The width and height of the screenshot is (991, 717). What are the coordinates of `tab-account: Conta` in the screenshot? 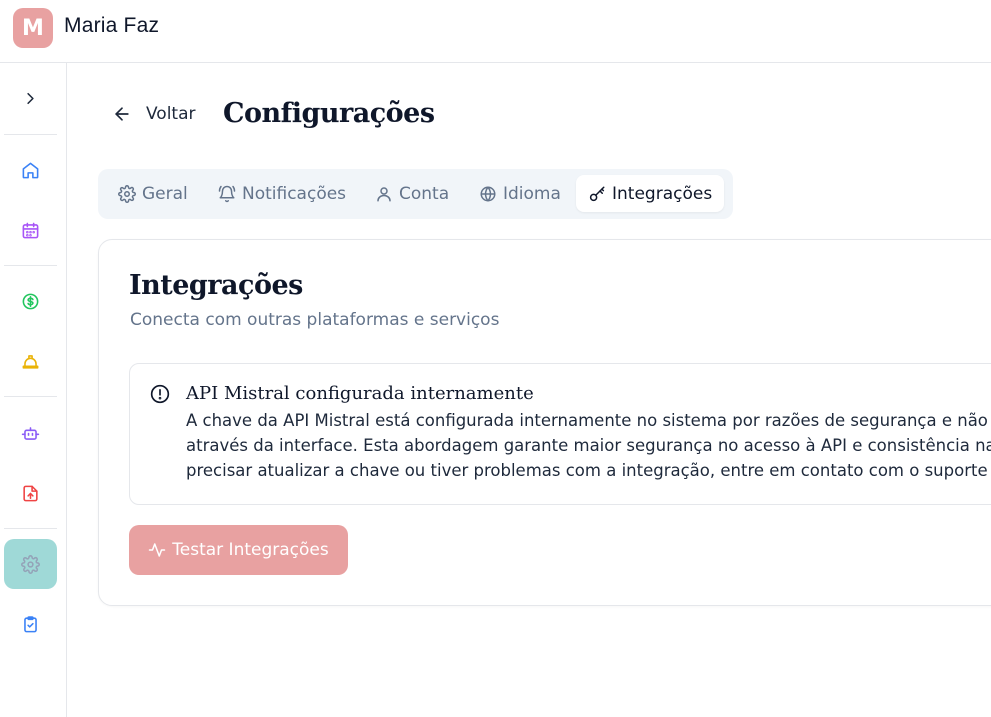 It's located at (412, 193).